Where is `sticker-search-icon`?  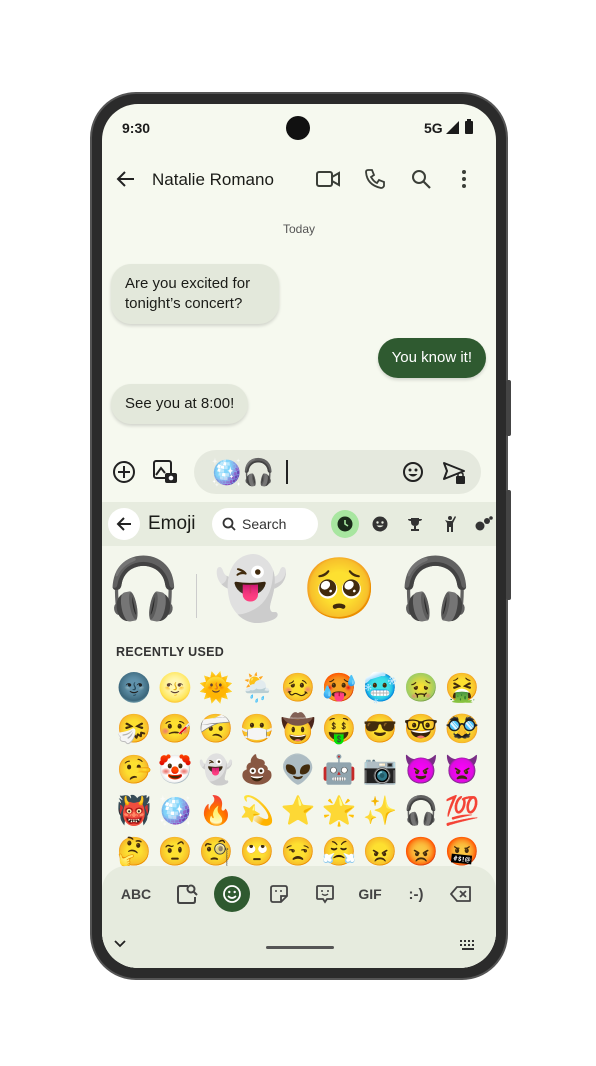
sticker-search-icon is located at coordinates (187, 894).